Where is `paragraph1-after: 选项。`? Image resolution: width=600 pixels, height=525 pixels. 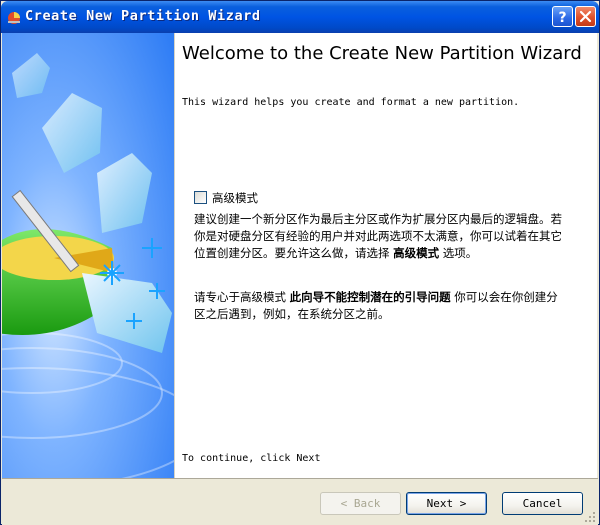 paragraph1-after: 选项。 is located at coordinates (458, 253).